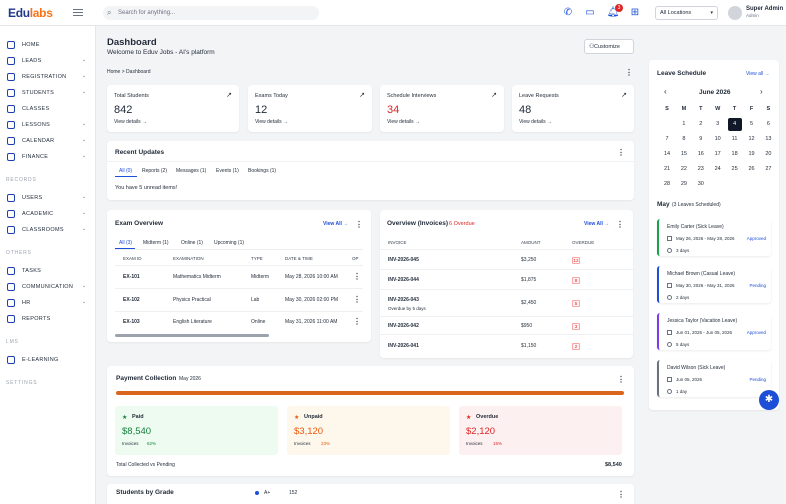 The image size is (786, 504). Describe the element at coordinates (768, 169) in the screenshot. I see `calendar-day: 27` at that location.